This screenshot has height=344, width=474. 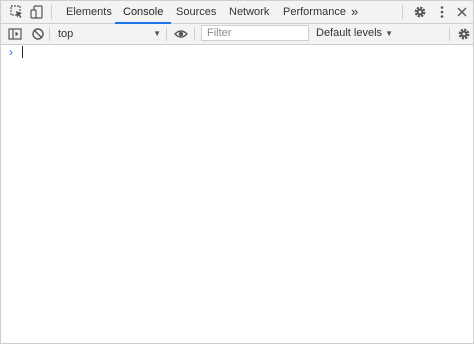 I want to click on log-levels-label: Default levels, so click(x=349, y=33).